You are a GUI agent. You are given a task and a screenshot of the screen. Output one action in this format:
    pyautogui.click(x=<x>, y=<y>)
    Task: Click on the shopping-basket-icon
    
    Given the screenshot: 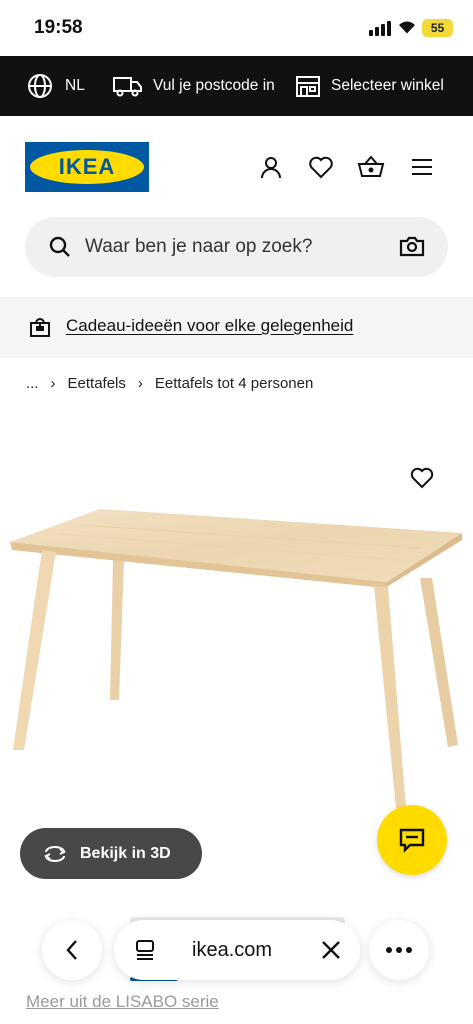 What is the action you would take?
    pyautogui.click(x=371, y=166)
    